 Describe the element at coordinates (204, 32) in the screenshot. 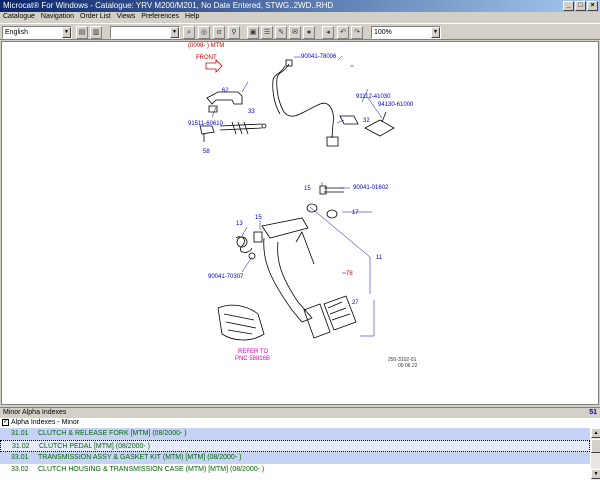

I see `search-icon: ◎` at that location.